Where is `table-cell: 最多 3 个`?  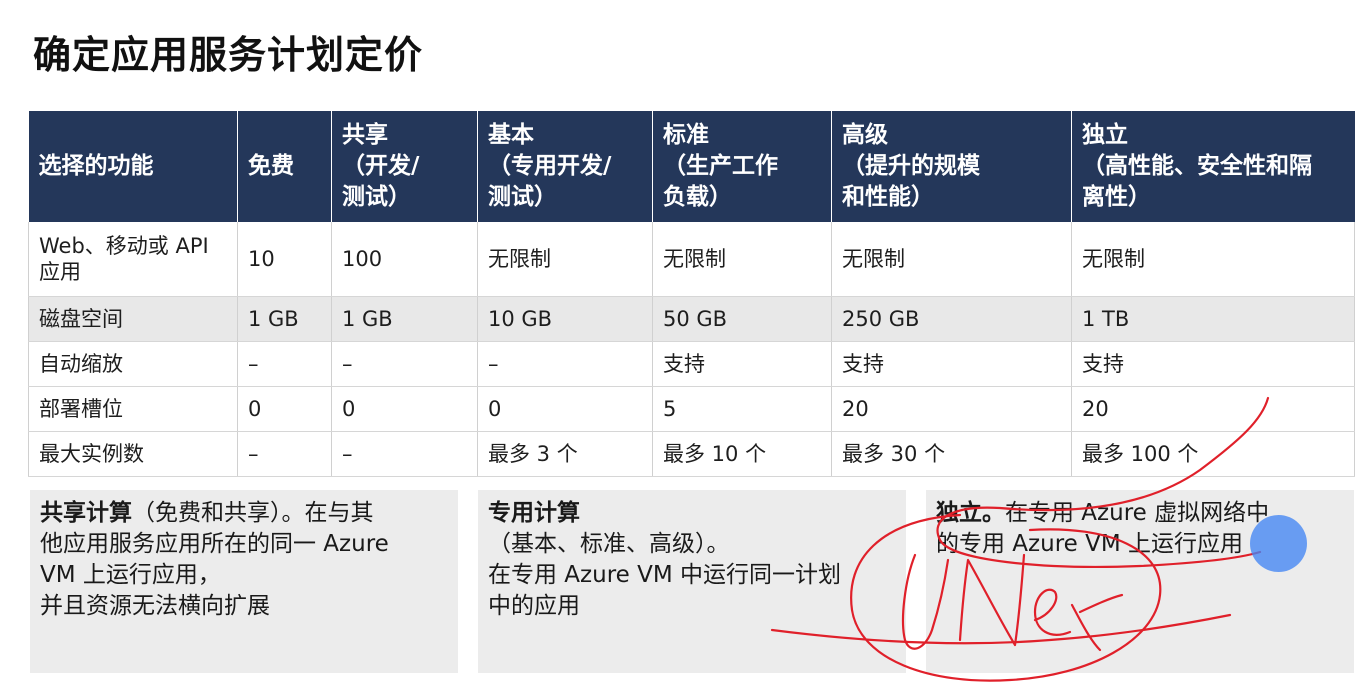
table-cell: 最多 3 个 is located at coordinates (565, 454).